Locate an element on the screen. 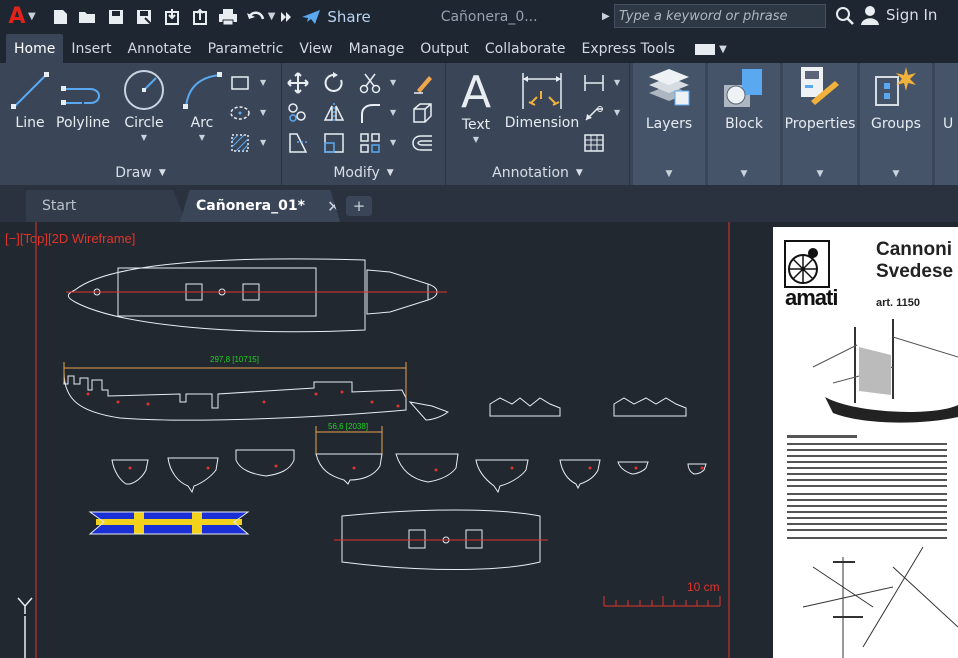 The image size is (958, 658). document-tab-bar: Start Cañonera_01* ✕ is located at coordinates (479, 204).